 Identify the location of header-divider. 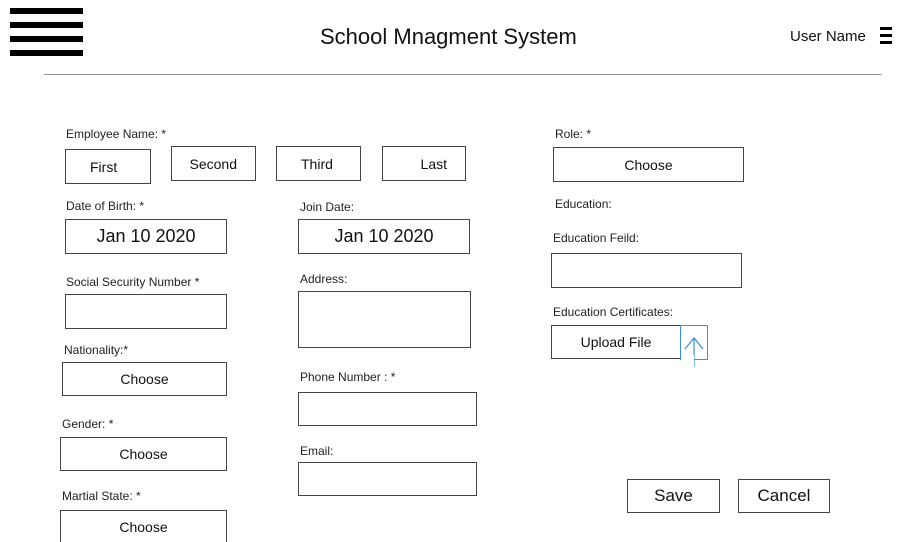
(463, 74).